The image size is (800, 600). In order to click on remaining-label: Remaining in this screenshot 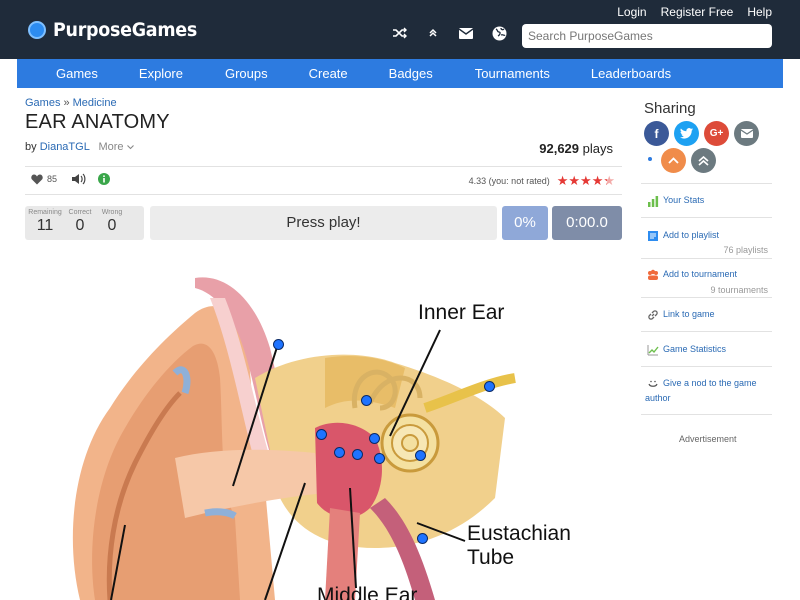, I will do `click(45, 212)`.